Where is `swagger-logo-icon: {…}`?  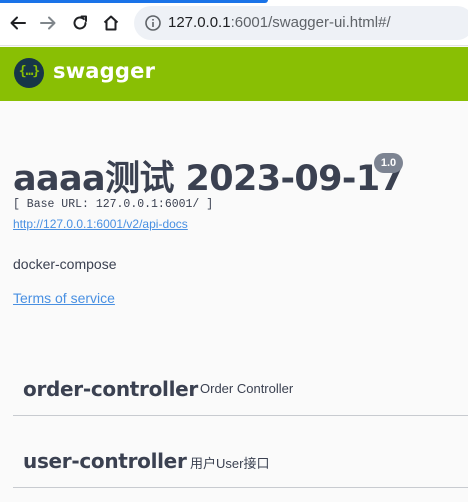 swagger-logo-icon: {…} is located at coordinates (29, 73).